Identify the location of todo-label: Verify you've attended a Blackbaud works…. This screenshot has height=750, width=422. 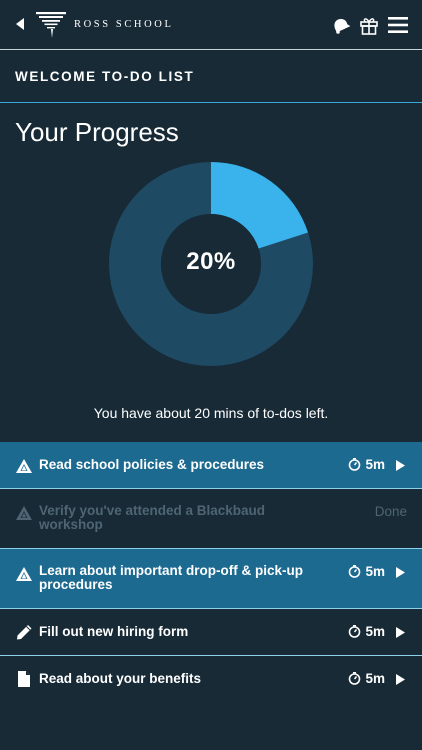
(152, 517).